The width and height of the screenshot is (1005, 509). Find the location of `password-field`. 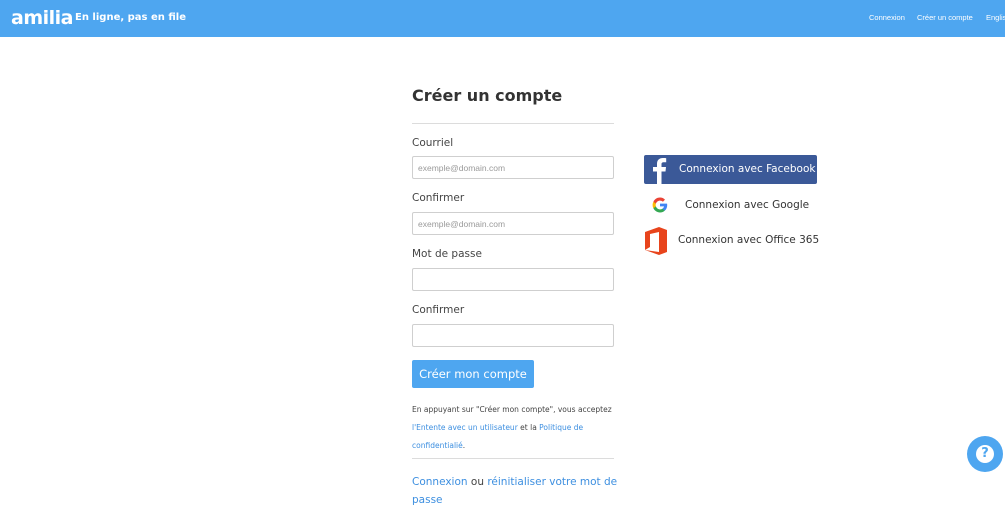

password-field is located at coordinates (513, 279).